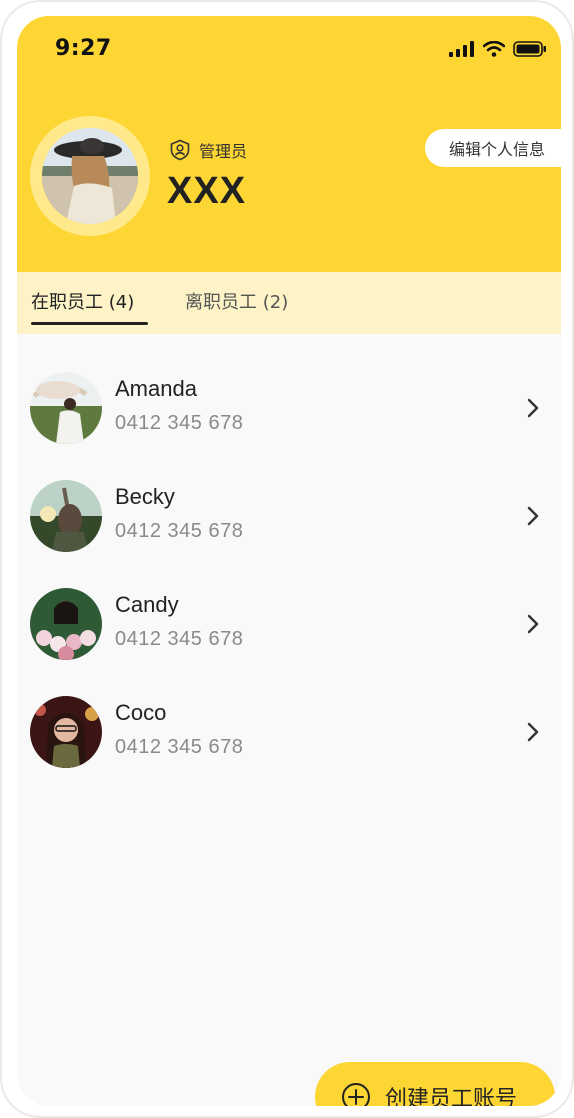  What do you see at coordinates (529, 49) in the screenshot?
I see `battery-icon` at bounding box center [529, 49].